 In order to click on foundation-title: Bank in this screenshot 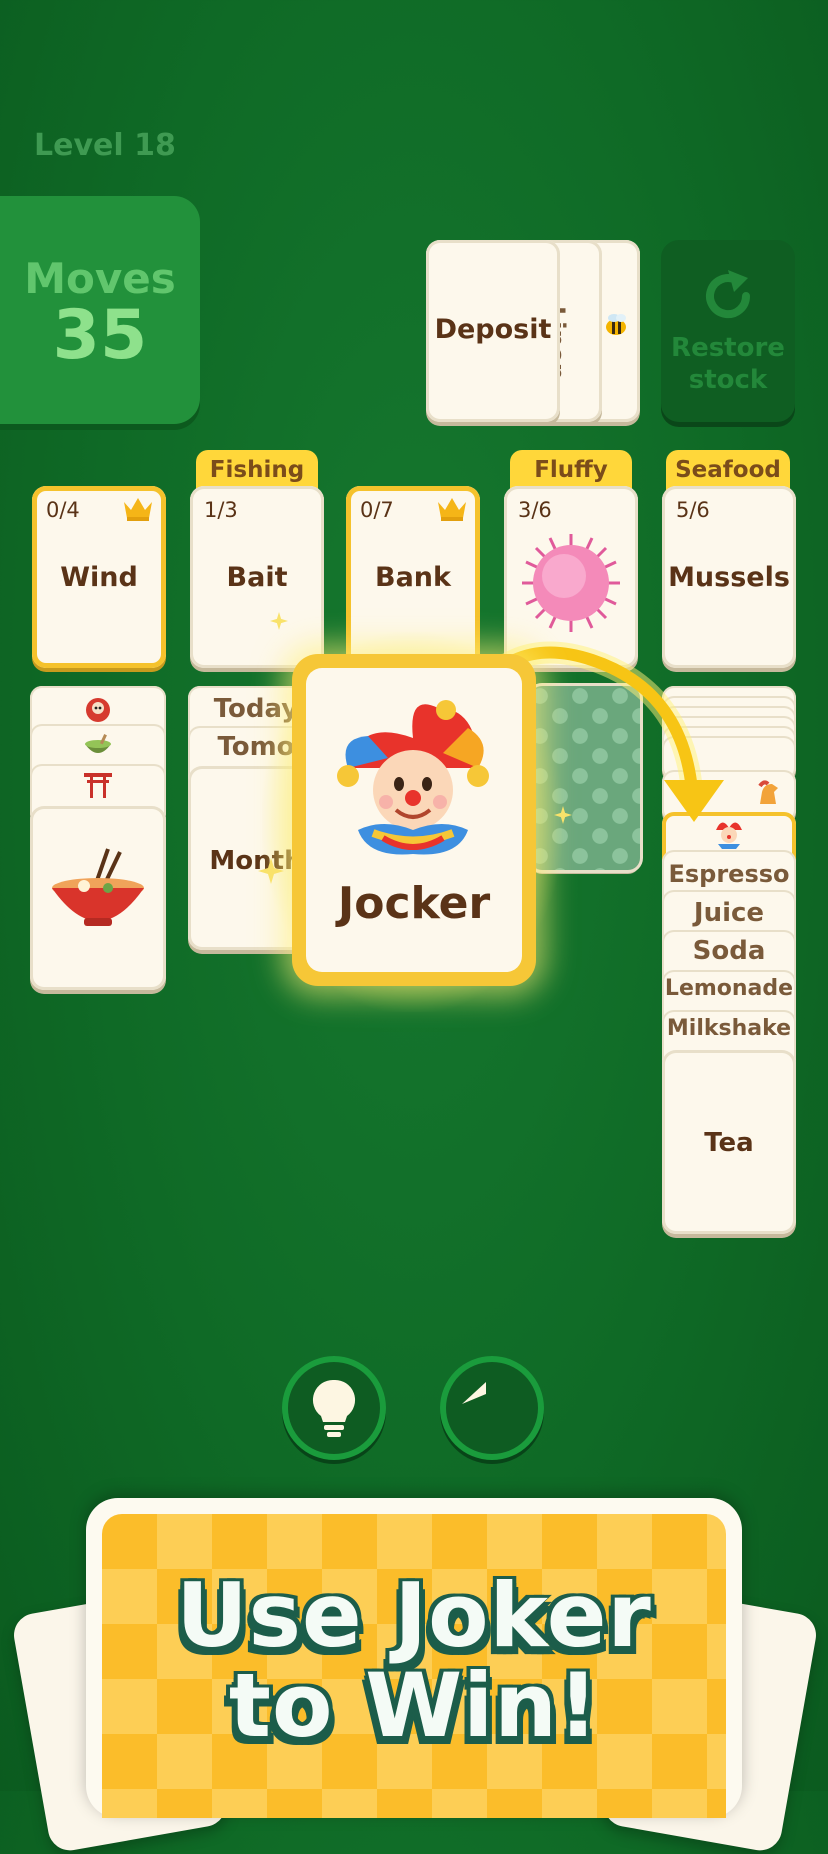, I will do `click(413, 577)`.